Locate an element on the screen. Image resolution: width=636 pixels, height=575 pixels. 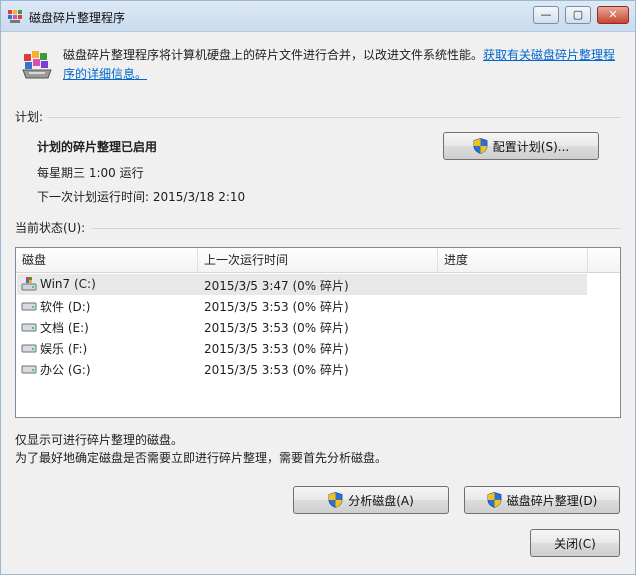
description-text: 磁盘碎片整理程序将计算机硬盘上的碎片文件进行合并，以改进文件系统性能。 is located at coordinates (273, 55).